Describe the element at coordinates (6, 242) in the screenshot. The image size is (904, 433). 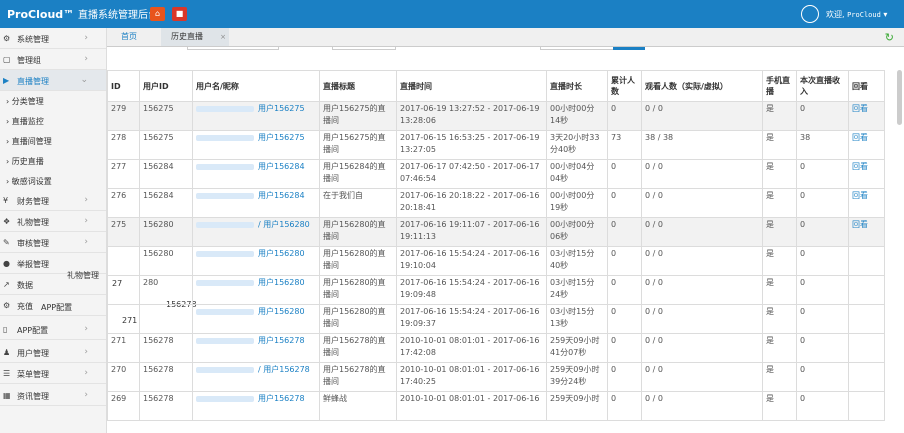
I see `edit-icon: ✎` at that location.